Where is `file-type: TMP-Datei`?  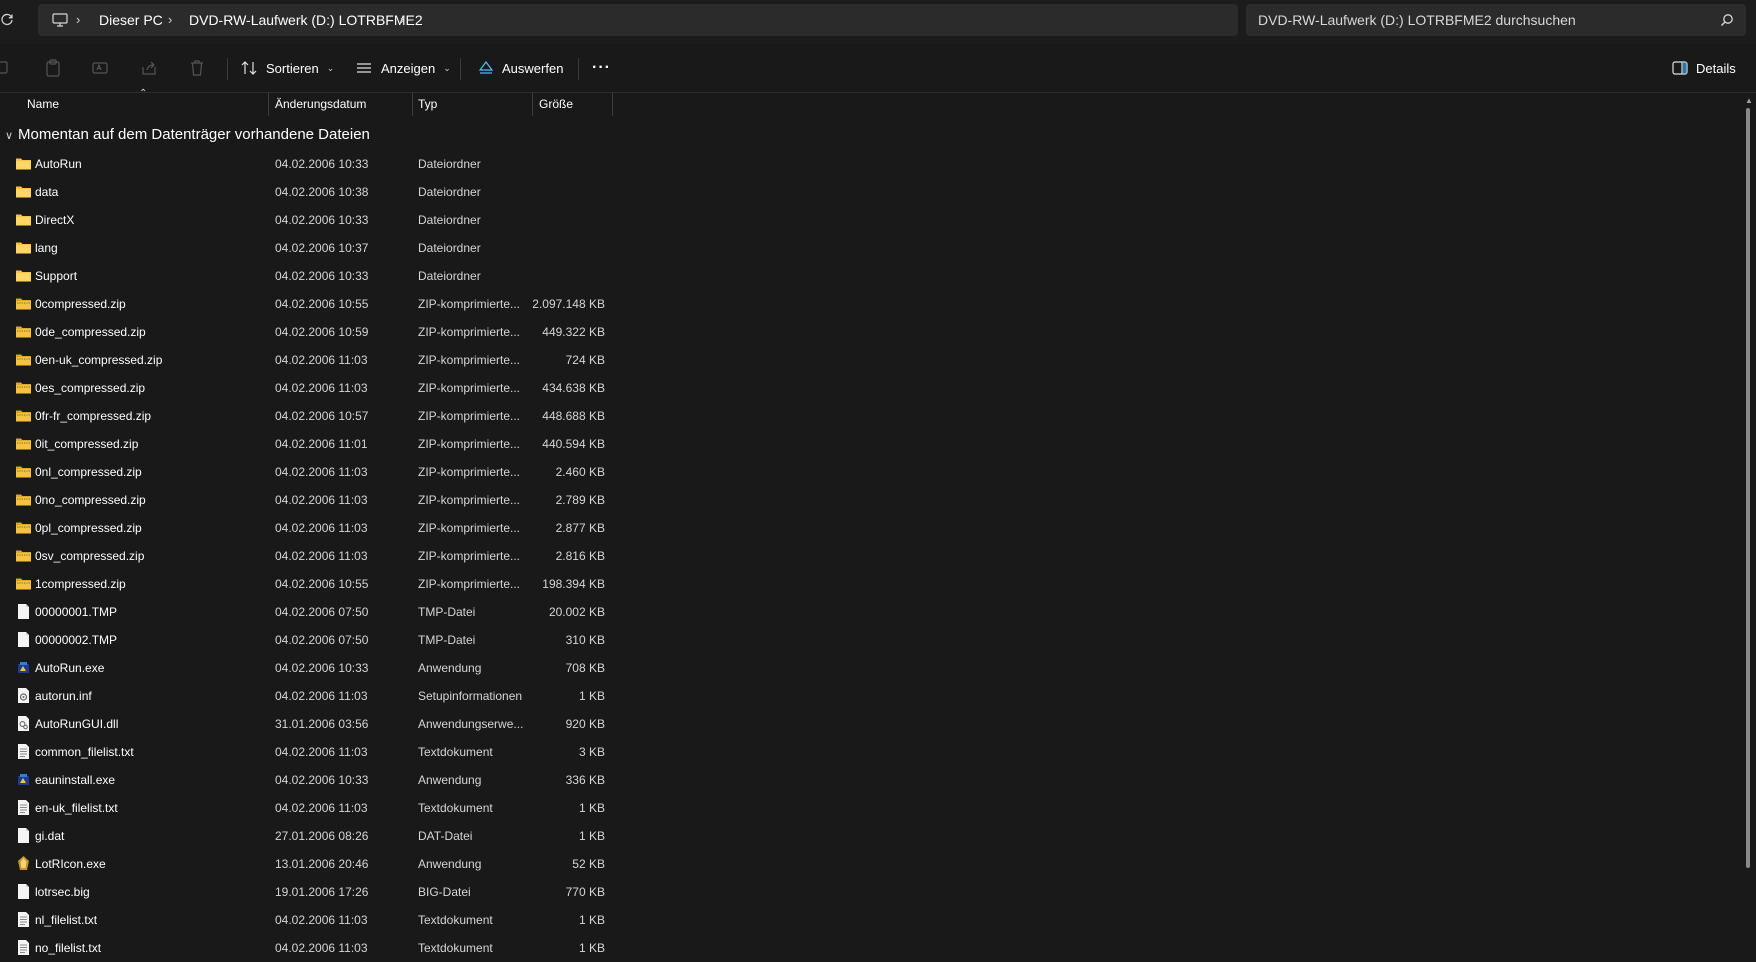
file-type: TMP-Datei is located at coordinates (447, 640).